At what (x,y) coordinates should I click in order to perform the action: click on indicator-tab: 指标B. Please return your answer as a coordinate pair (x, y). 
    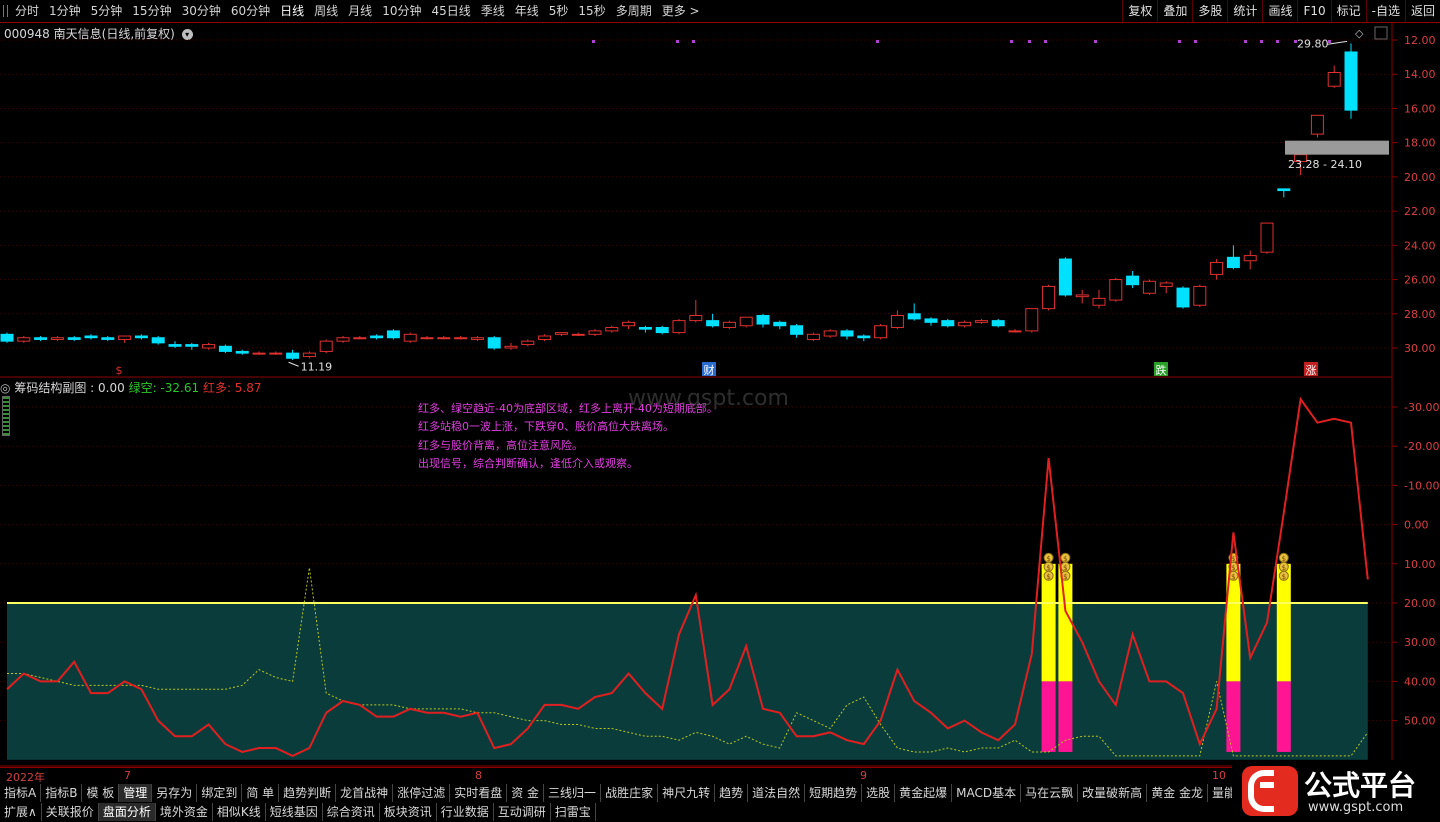
    Looking at the image, I should click on (62, 793).